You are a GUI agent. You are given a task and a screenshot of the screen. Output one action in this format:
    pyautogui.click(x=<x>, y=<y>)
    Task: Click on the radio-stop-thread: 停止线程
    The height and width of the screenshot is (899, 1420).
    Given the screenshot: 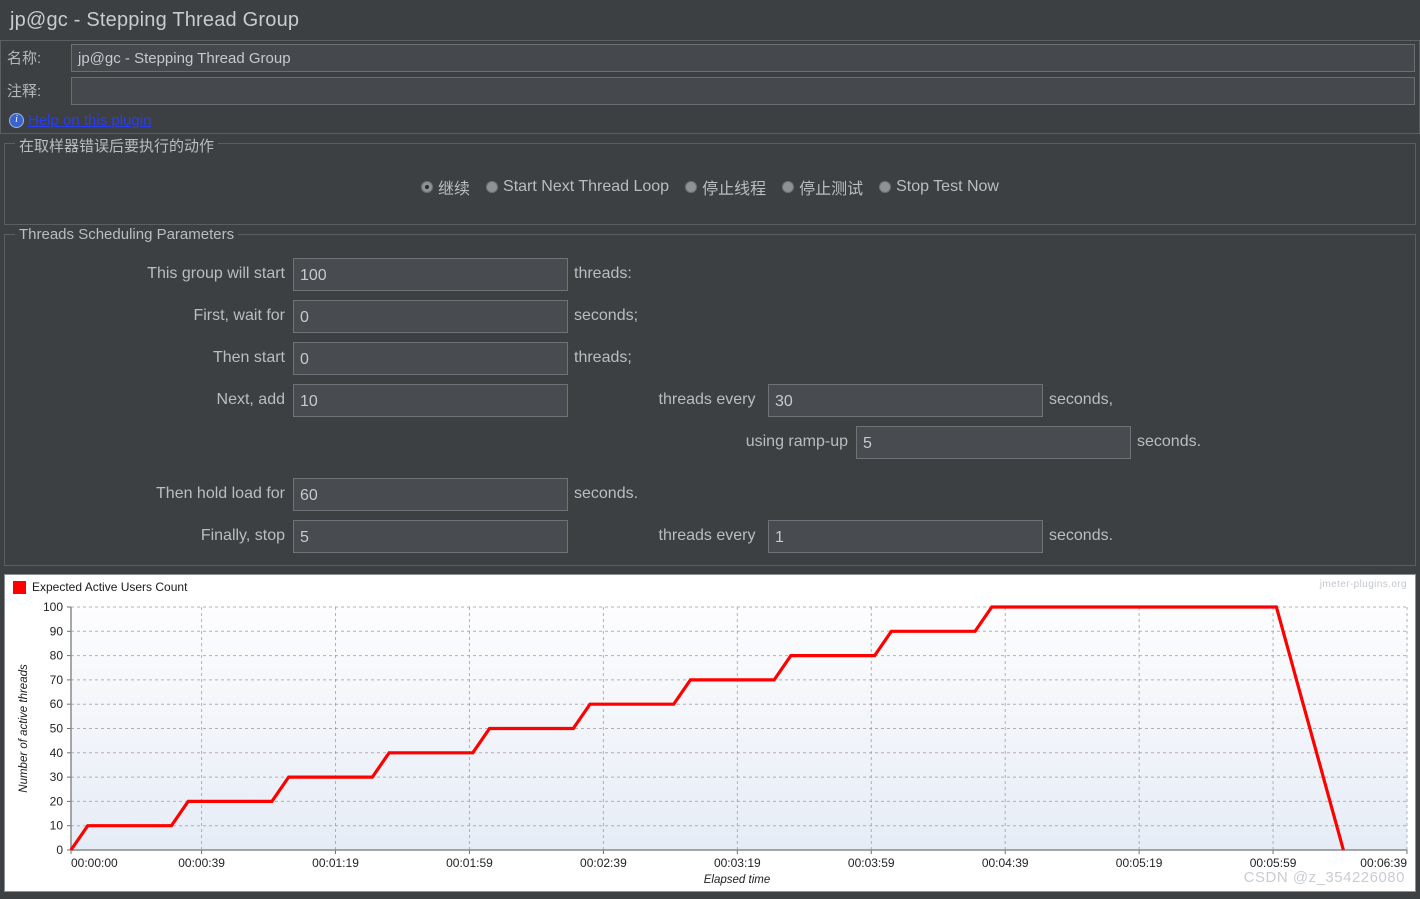 What is the action you would take?
    pyautogui.click(x=725, y=187)
    